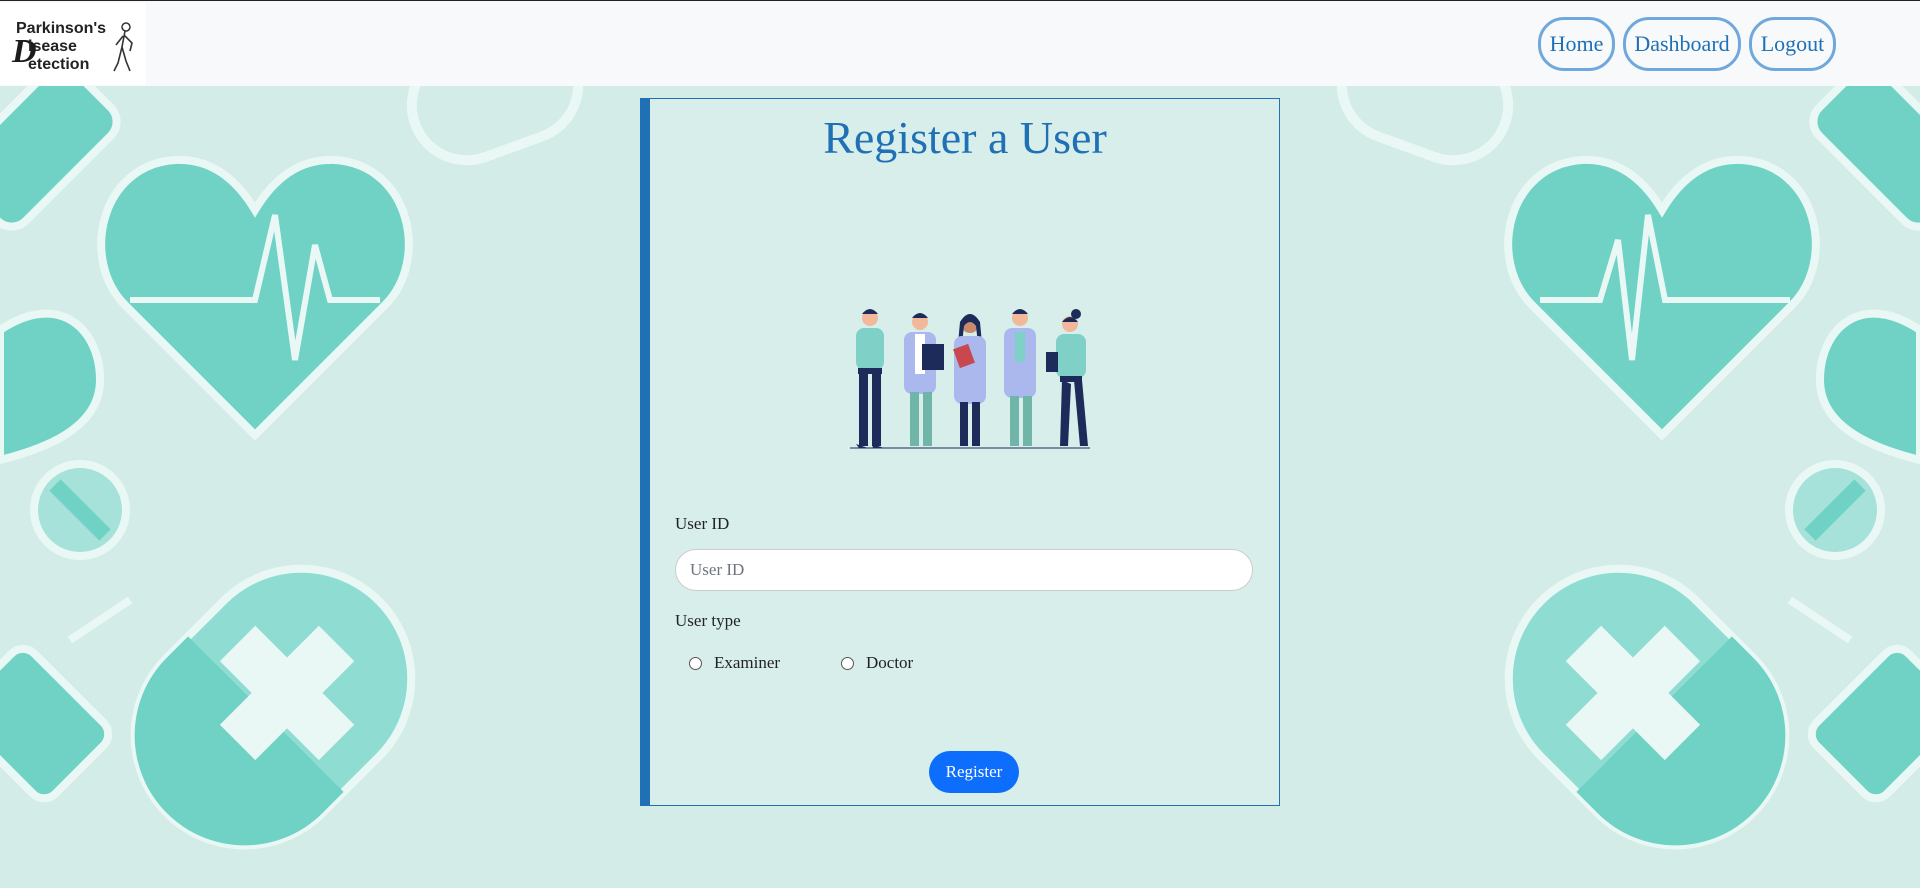  What do you see at coordinates (123, 47) in the screenshot?
I see `walking-figure-icon` at bounding box center [123, 47].